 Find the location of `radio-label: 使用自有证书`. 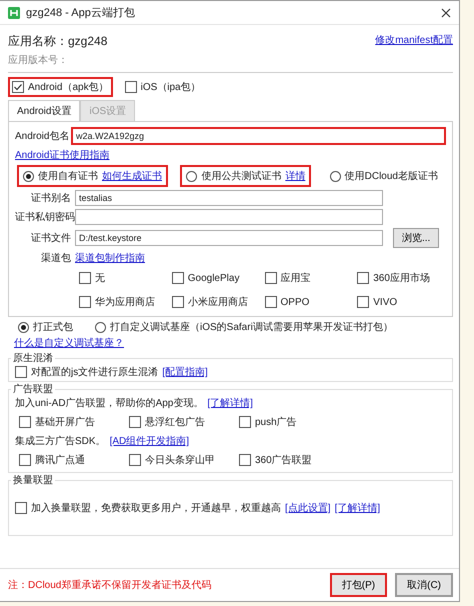

radio-label: 使用自有证书 is located at coordinates (68, 176).